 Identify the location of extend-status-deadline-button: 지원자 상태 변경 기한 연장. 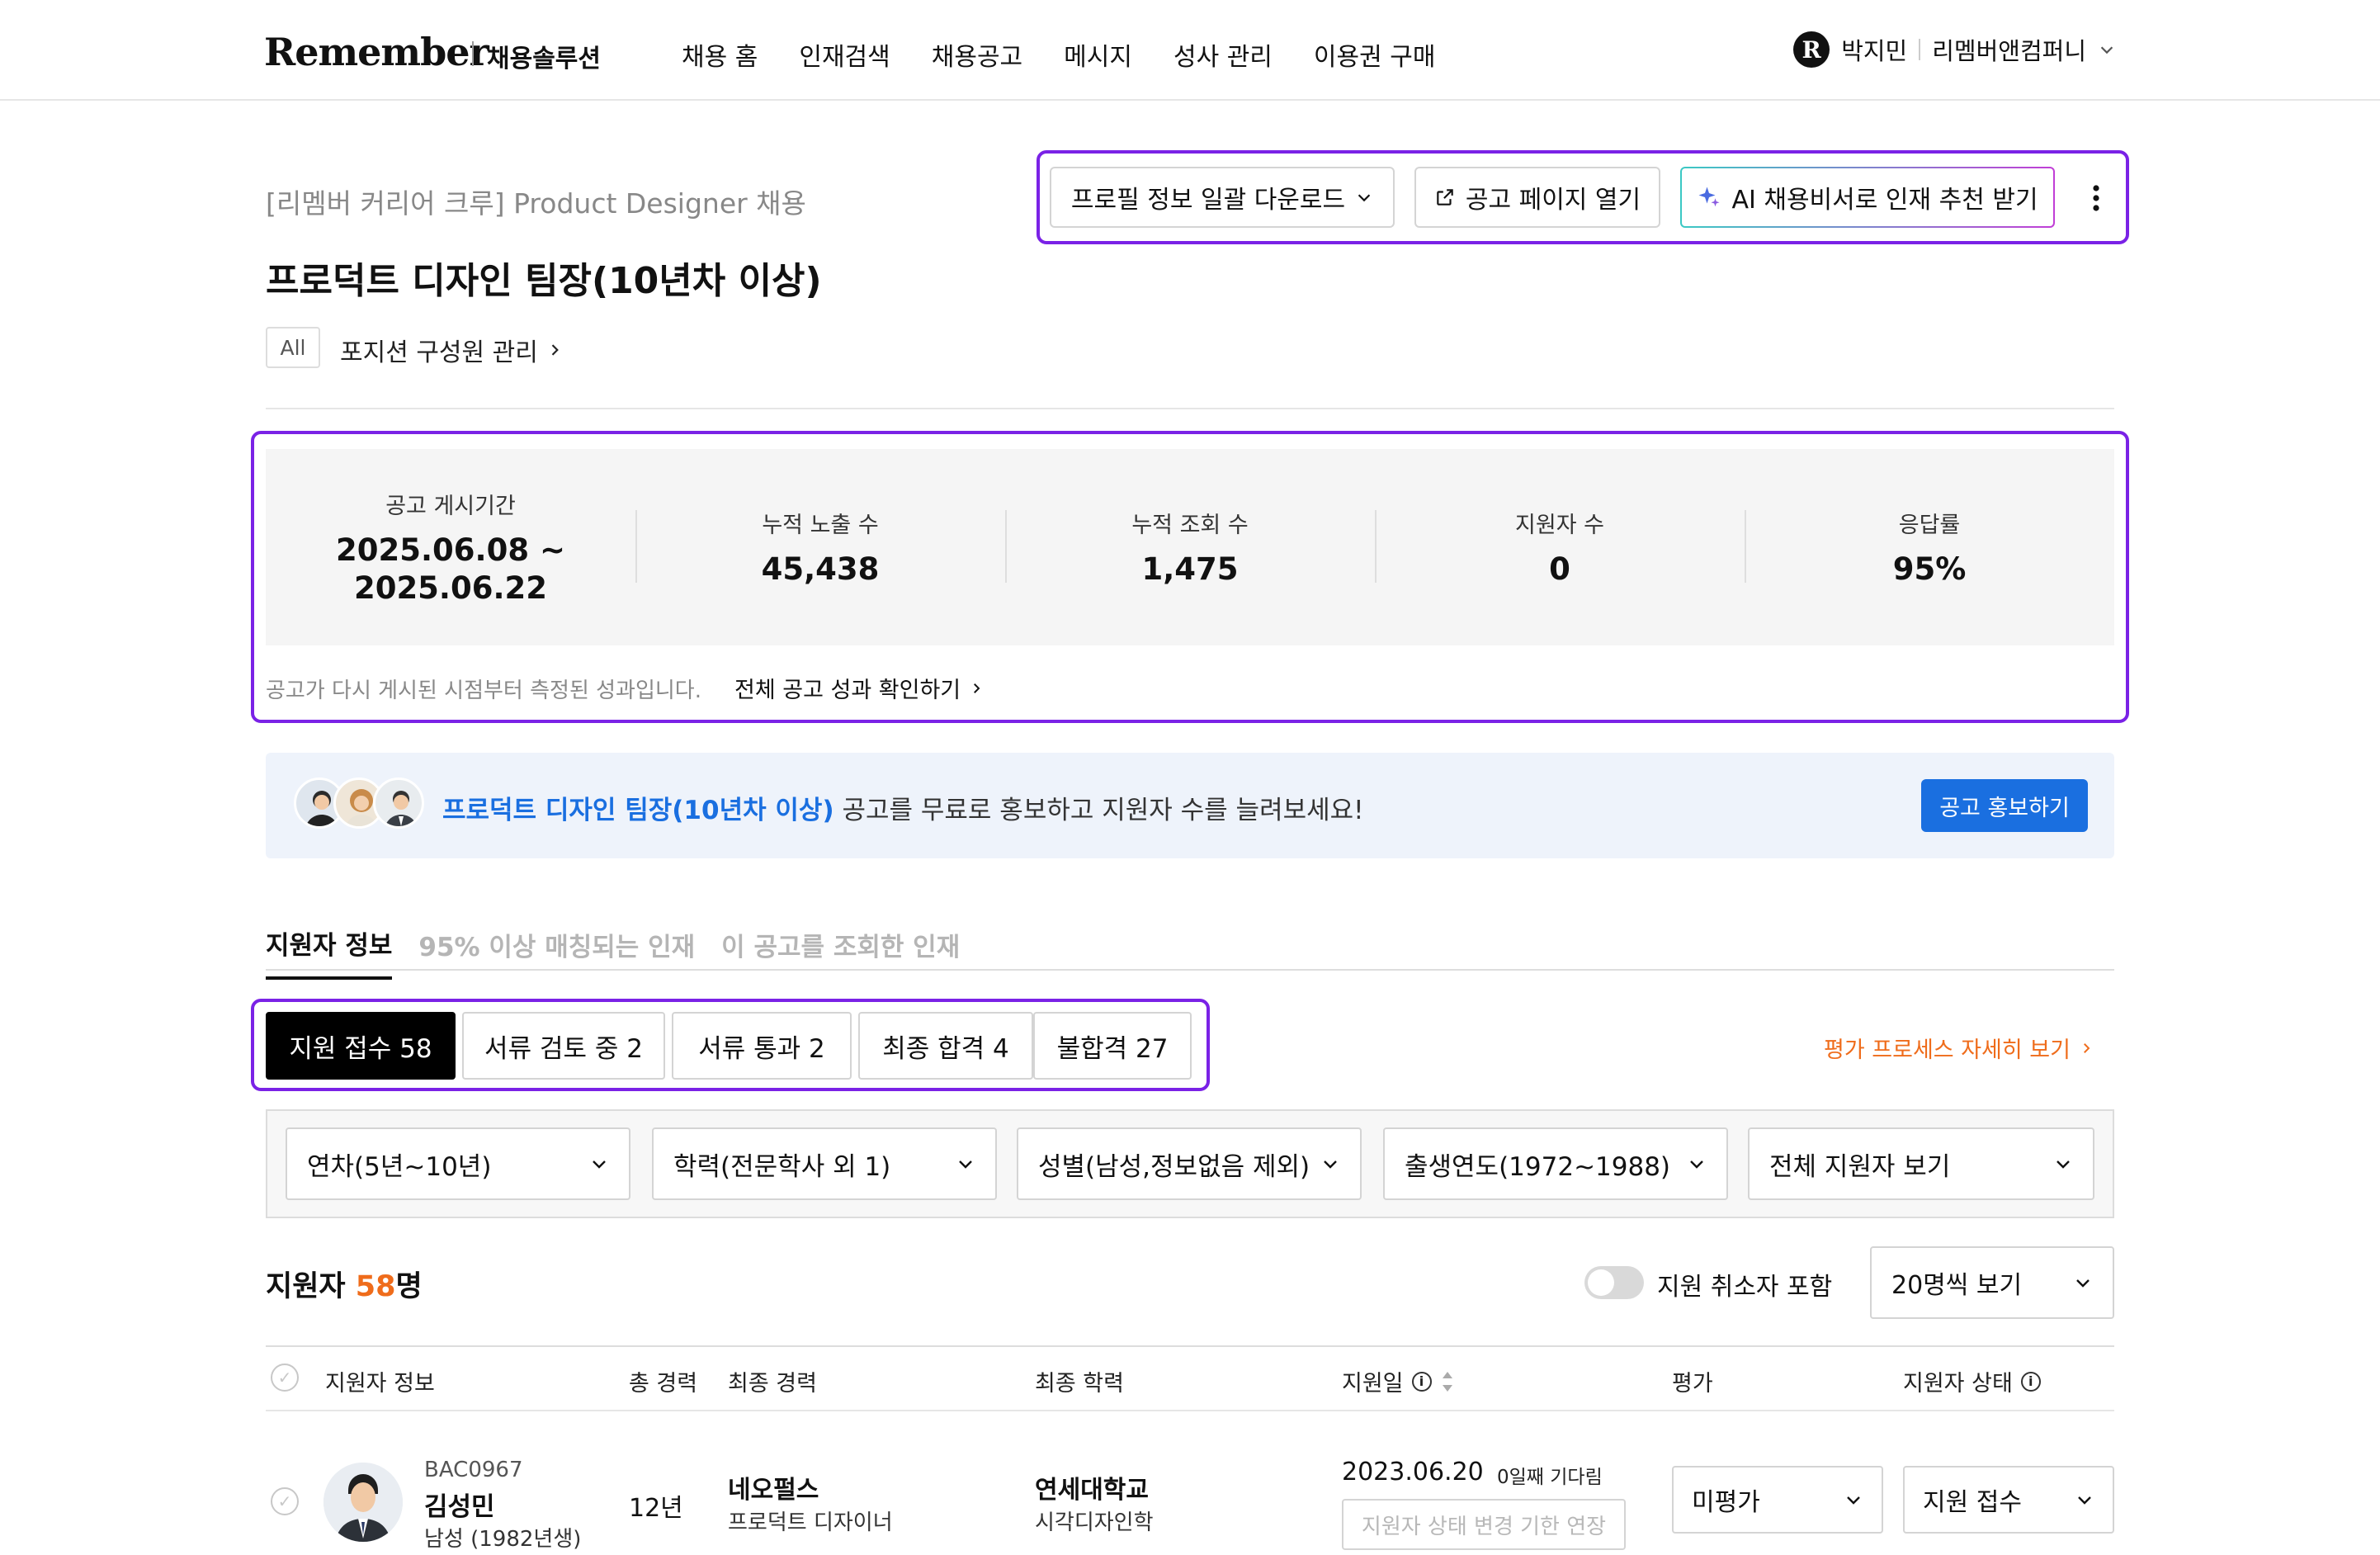
(1484, 1524).